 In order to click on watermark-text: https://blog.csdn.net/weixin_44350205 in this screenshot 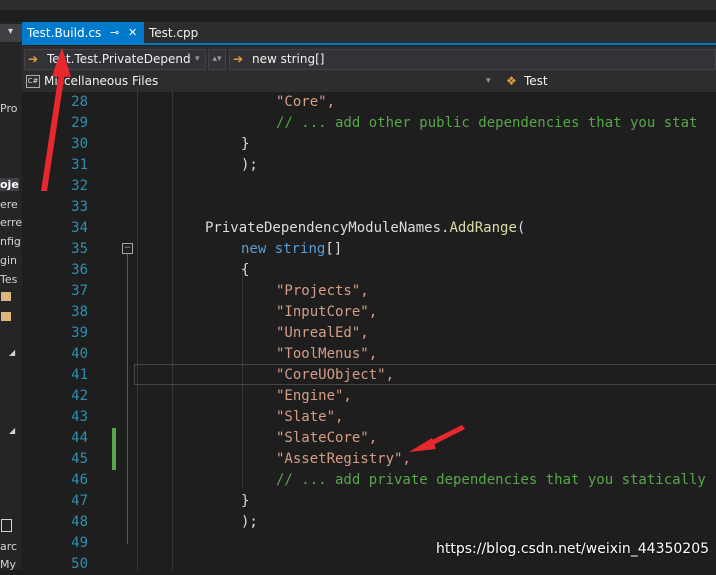, I will do `click(573, 549)`.